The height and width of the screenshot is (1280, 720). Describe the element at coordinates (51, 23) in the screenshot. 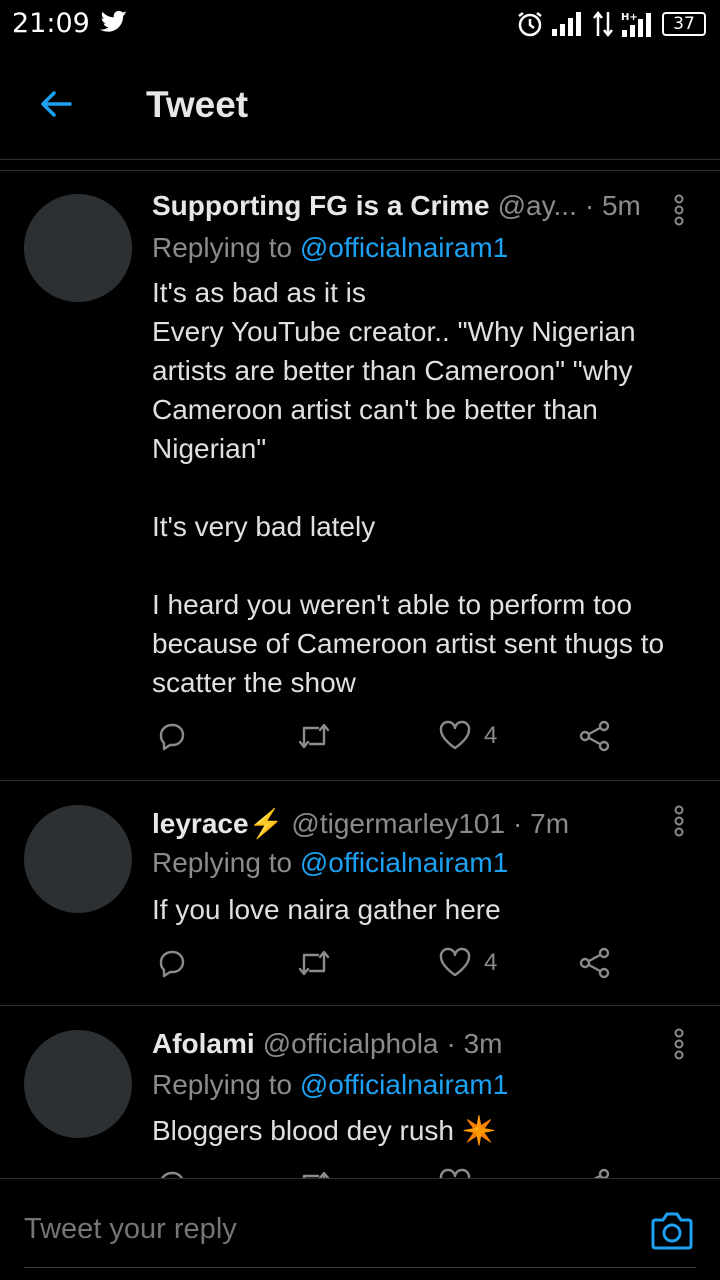

I see `status-time: 21:09` at that location.